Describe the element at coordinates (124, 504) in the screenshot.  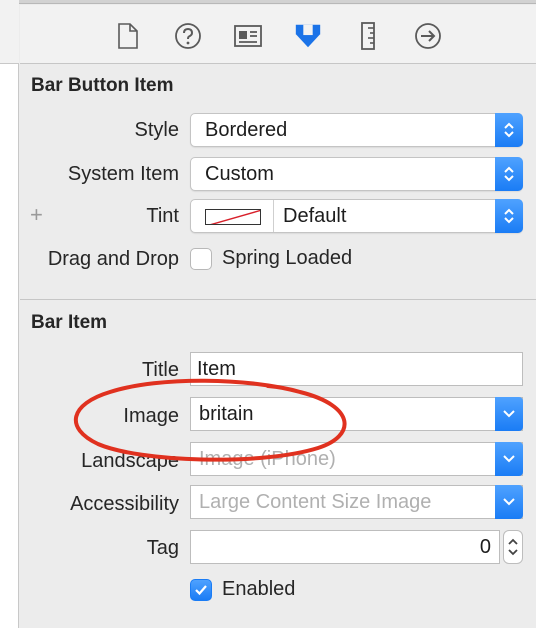
I see `accessibility-label: Accessibility` at that location.